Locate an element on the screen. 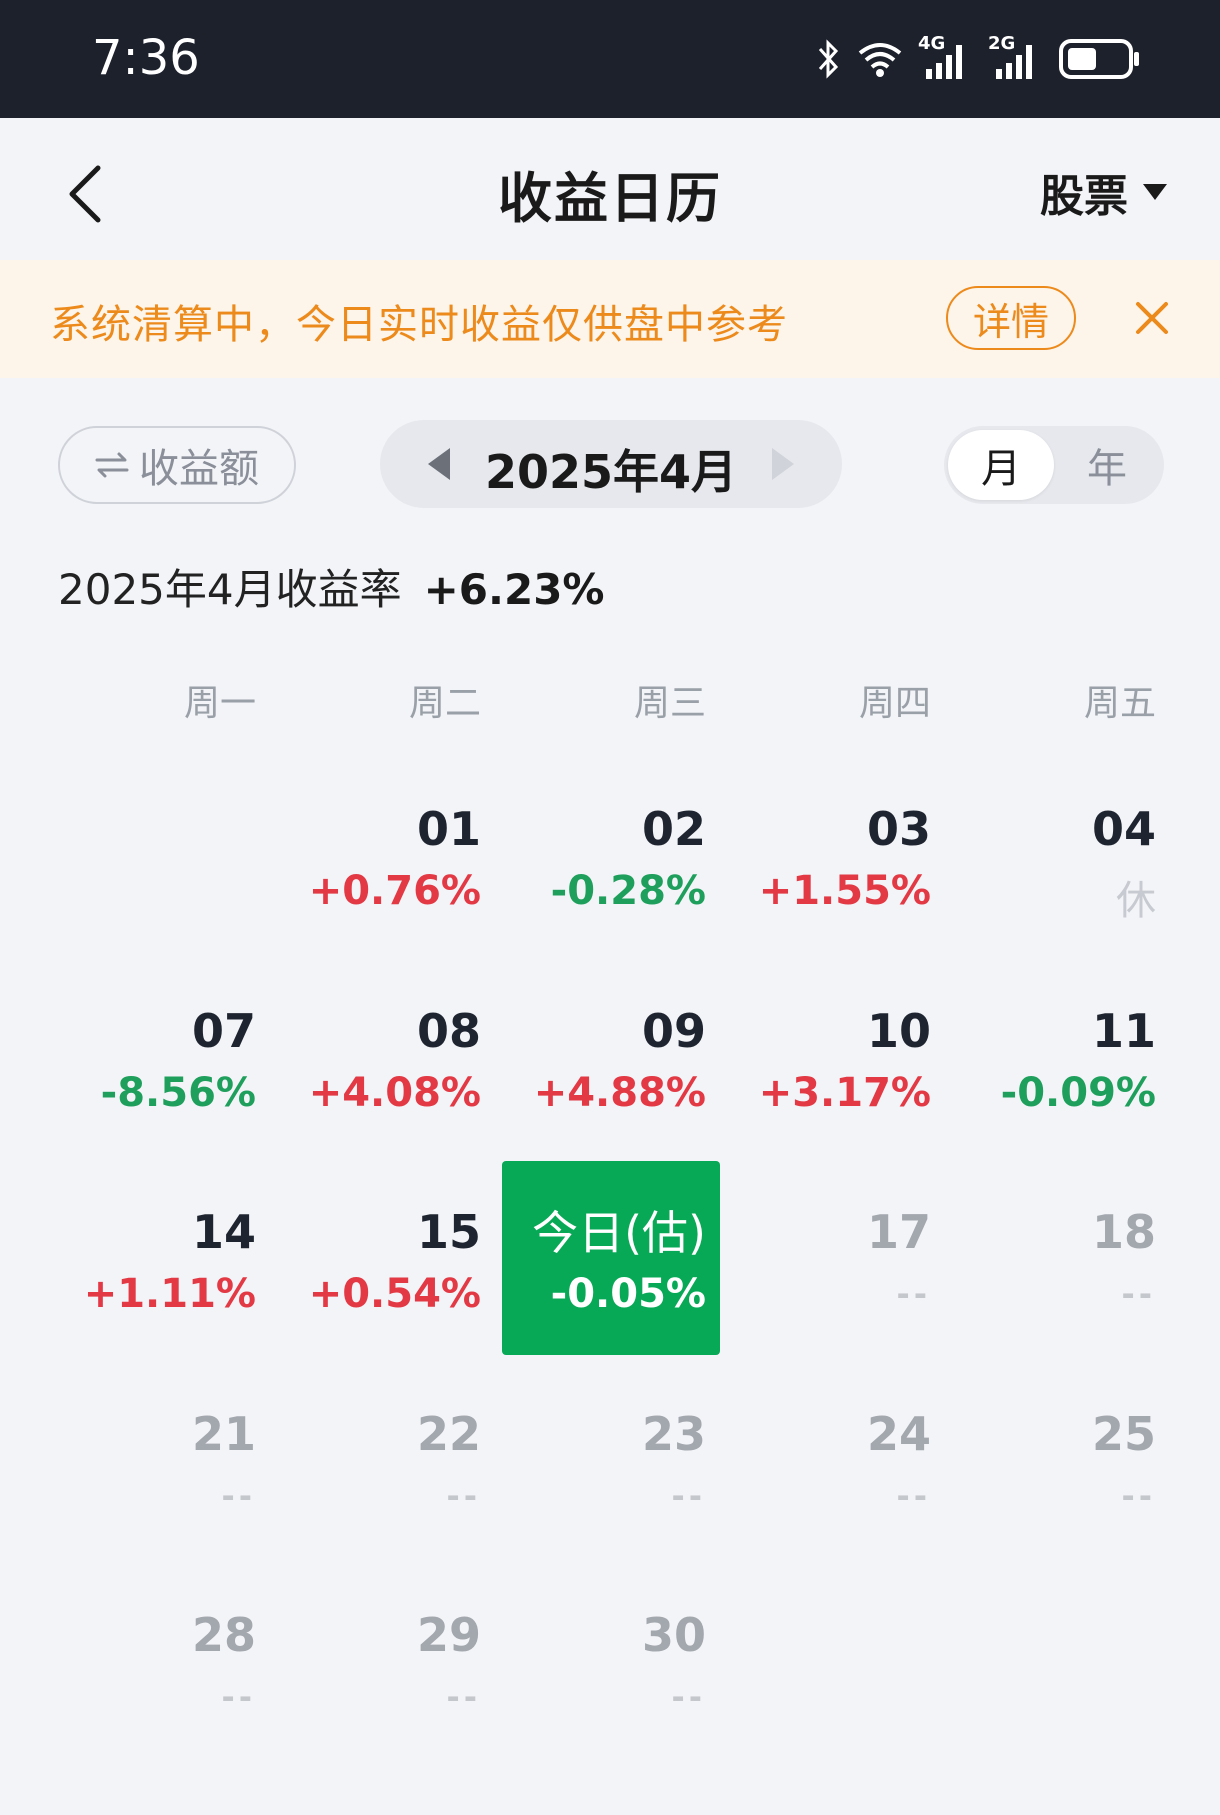 Image resolution: width=1220 pixels, height=1815 pixels. notice-detail-button: 详情 is located at coordinates (1011, 318).